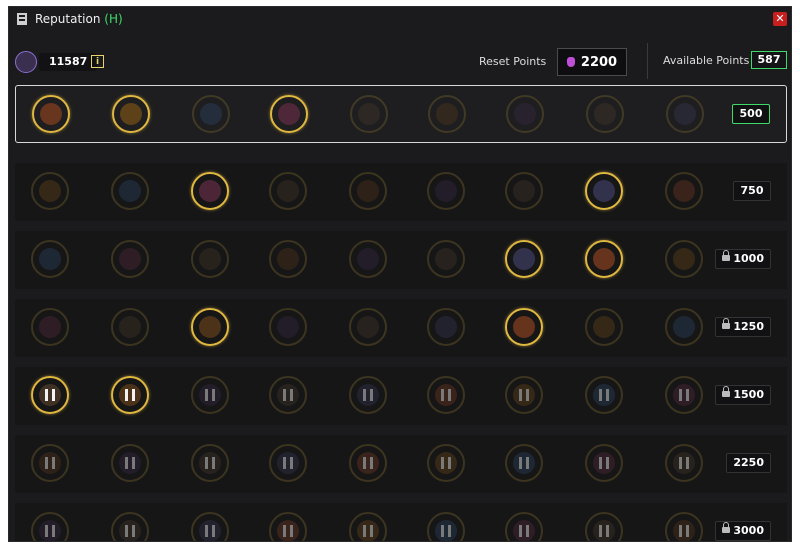  I want to click on reset-points-button: 2200, so click(592, 62).